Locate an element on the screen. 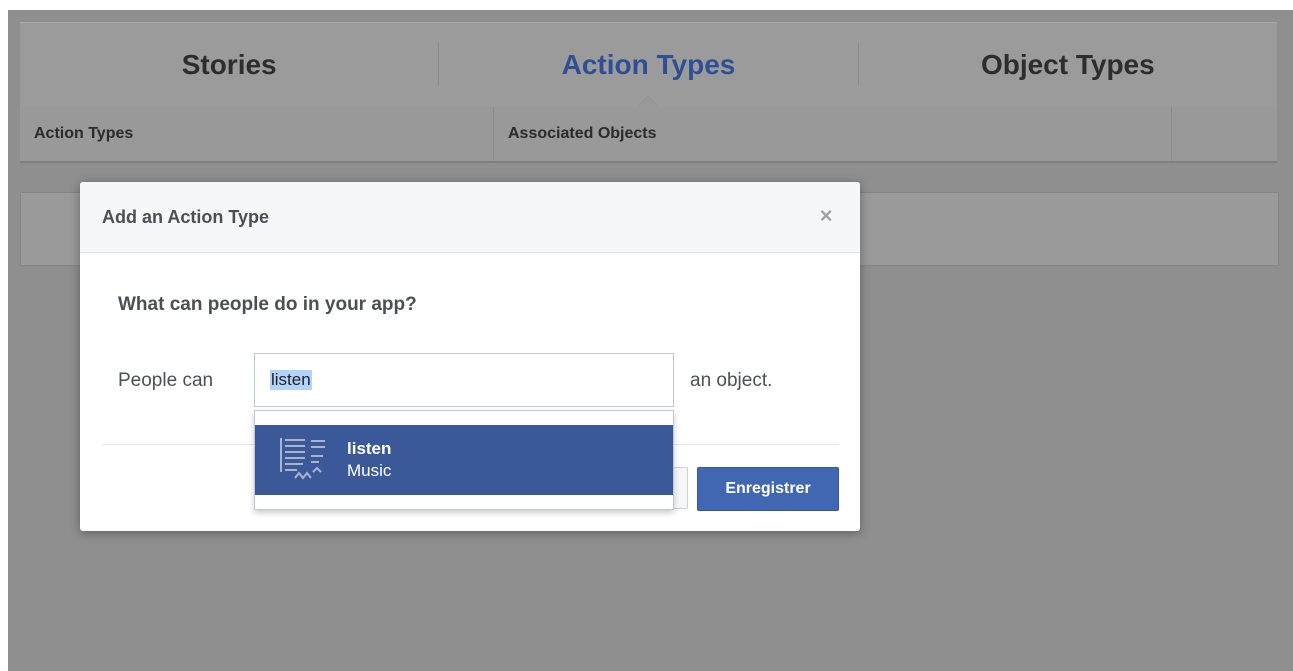  sentence-suffix: an object. is located at coordinates (731, 380).